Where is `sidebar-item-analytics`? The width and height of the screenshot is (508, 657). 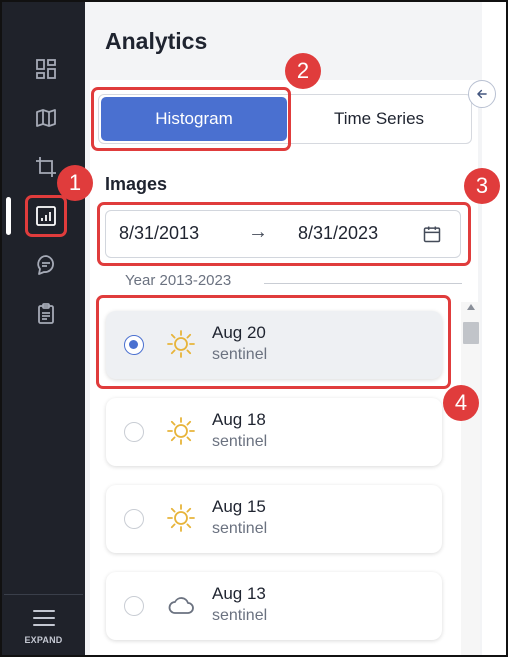
sidebar-item-analytics is located at coordinates (46, 216).